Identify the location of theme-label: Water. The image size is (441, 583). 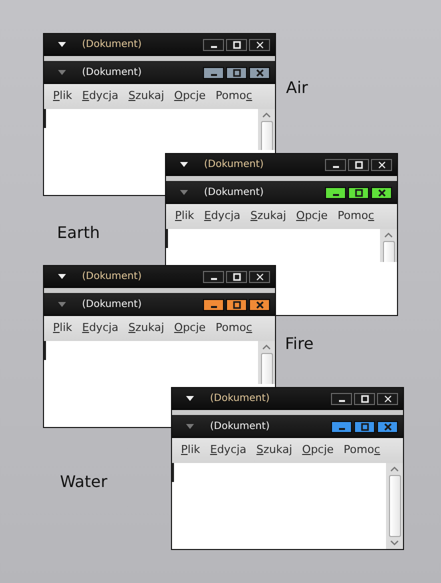
(84, 482).